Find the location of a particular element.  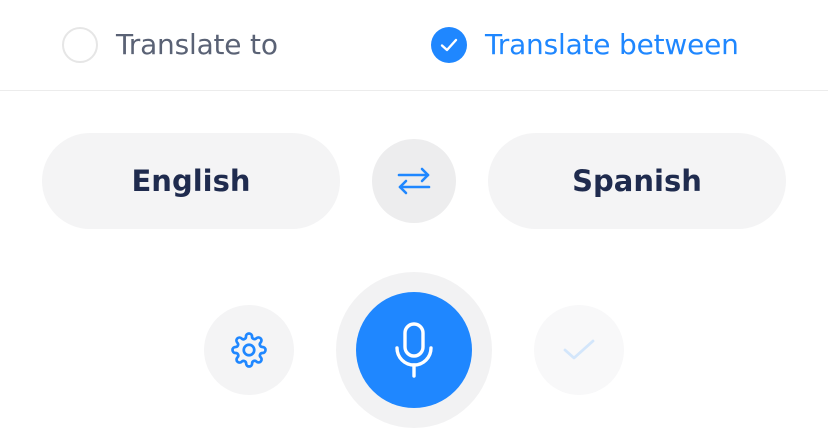

target-language-button: Spanish is located at coordinates (637, 181).